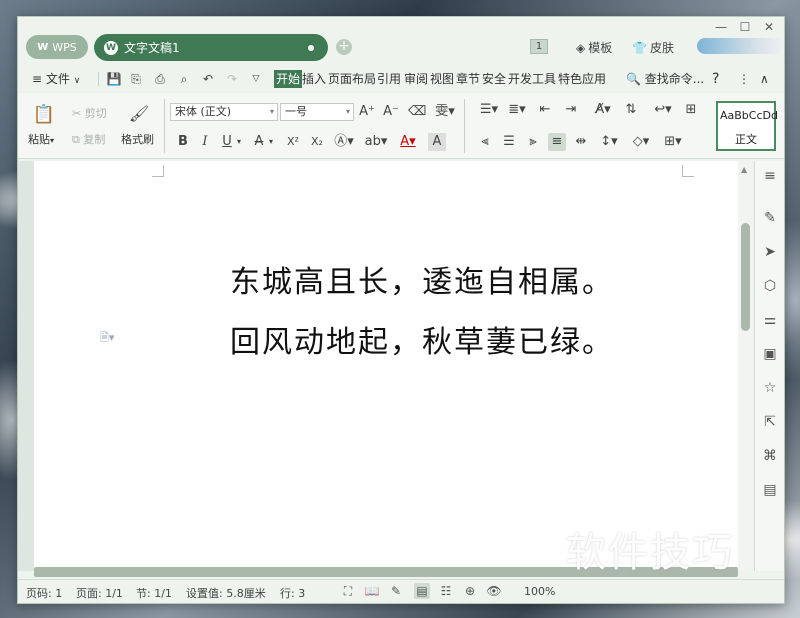  What do you see at coordinates (271, 142) in the screenshot?
I see `strikethrough-dropdown-icon: ▾` at bounding box center [271, 142].